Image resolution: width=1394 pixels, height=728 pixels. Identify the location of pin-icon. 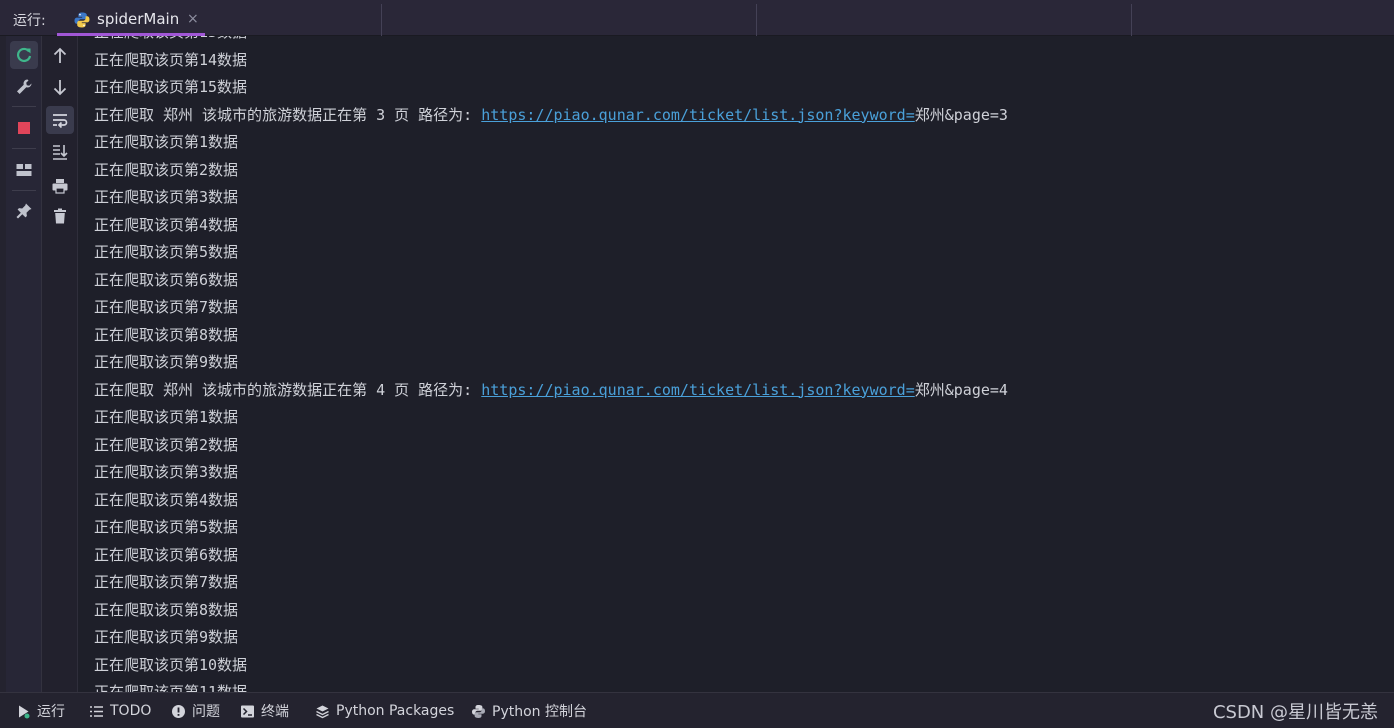
(24, 211).